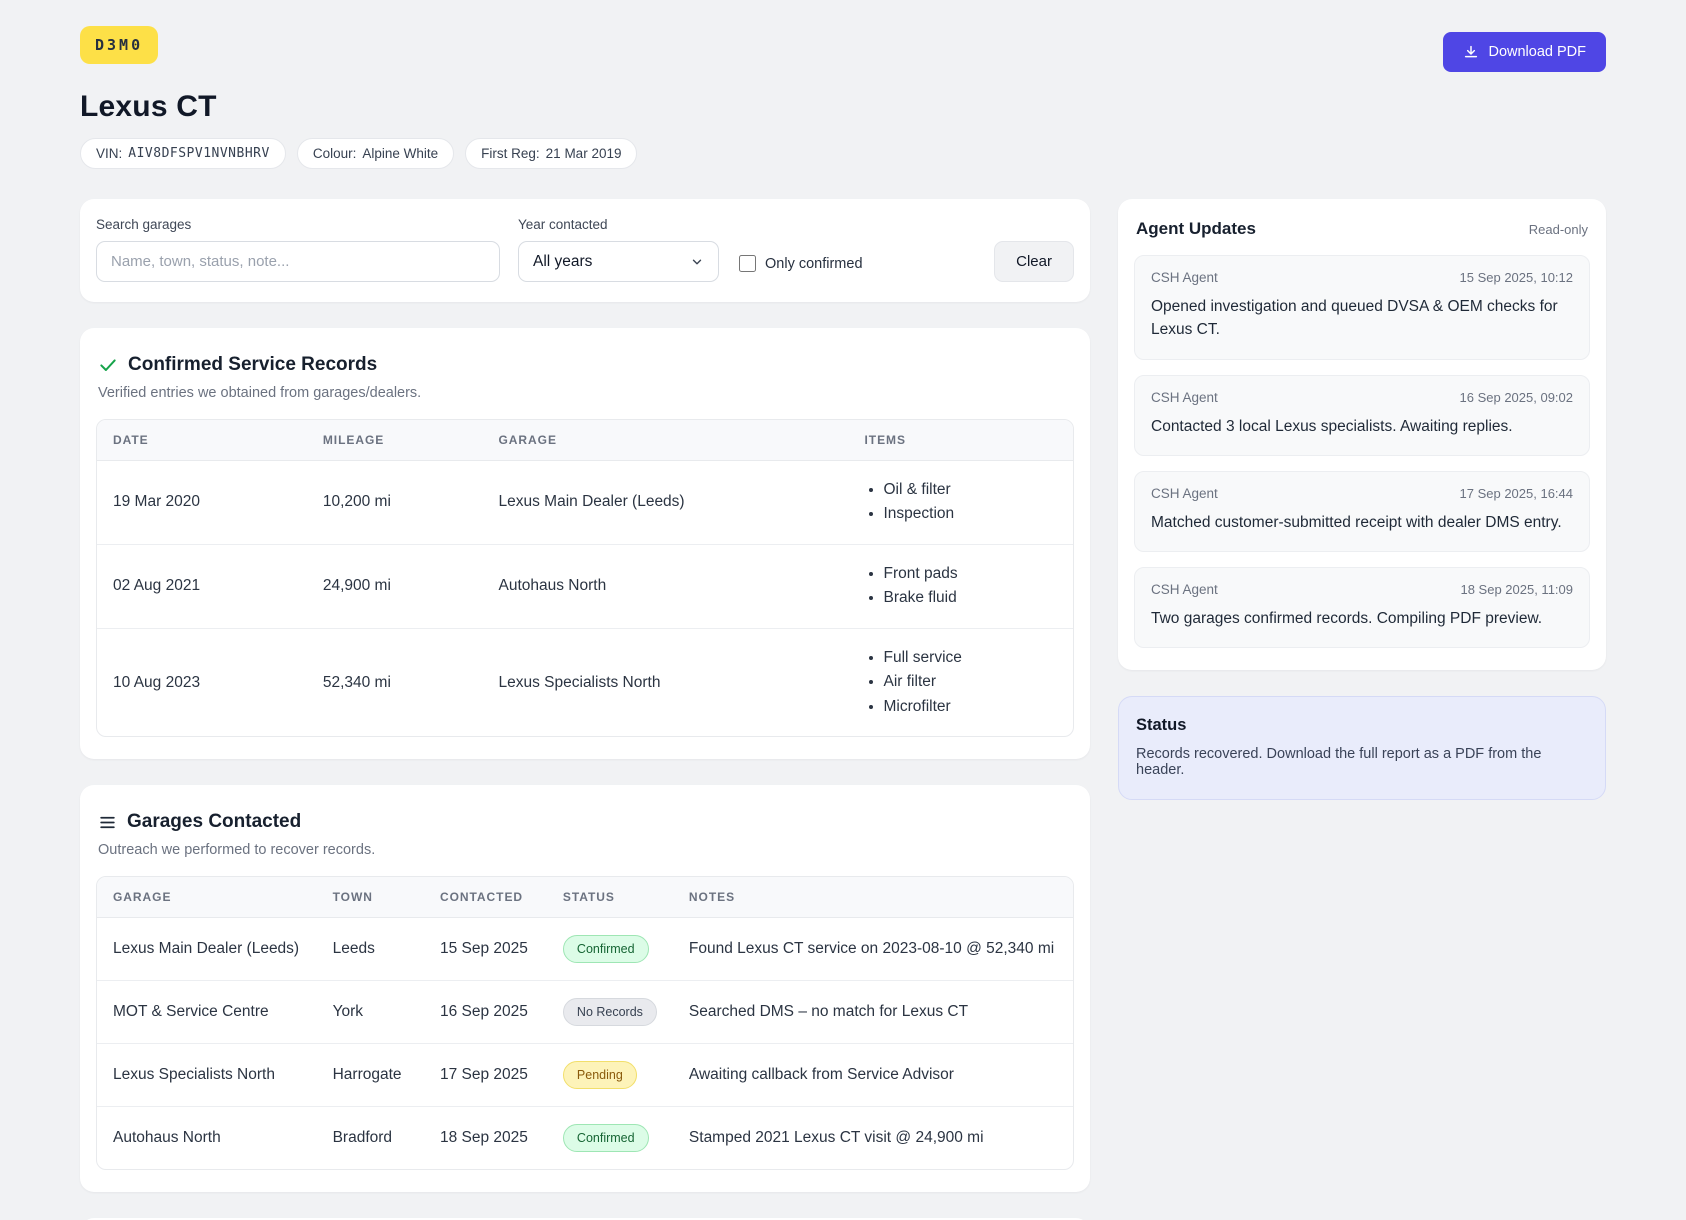 This screenshot has height=1220, width=1686. Describe the element at coordinates (207, 950) in the screenshot. I see `garage-name: Lexus Main Dealer (Leeds)` at that location.